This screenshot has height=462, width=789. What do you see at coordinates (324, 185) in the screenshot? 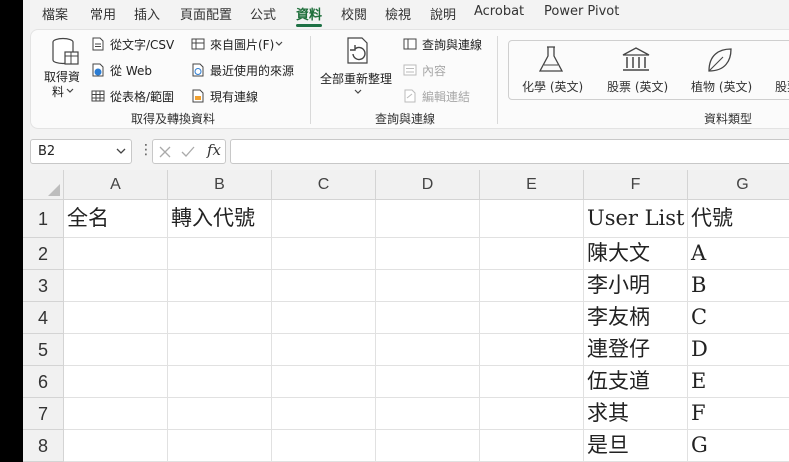
I see `column-header-c: C` at bounding box center [324, 185].